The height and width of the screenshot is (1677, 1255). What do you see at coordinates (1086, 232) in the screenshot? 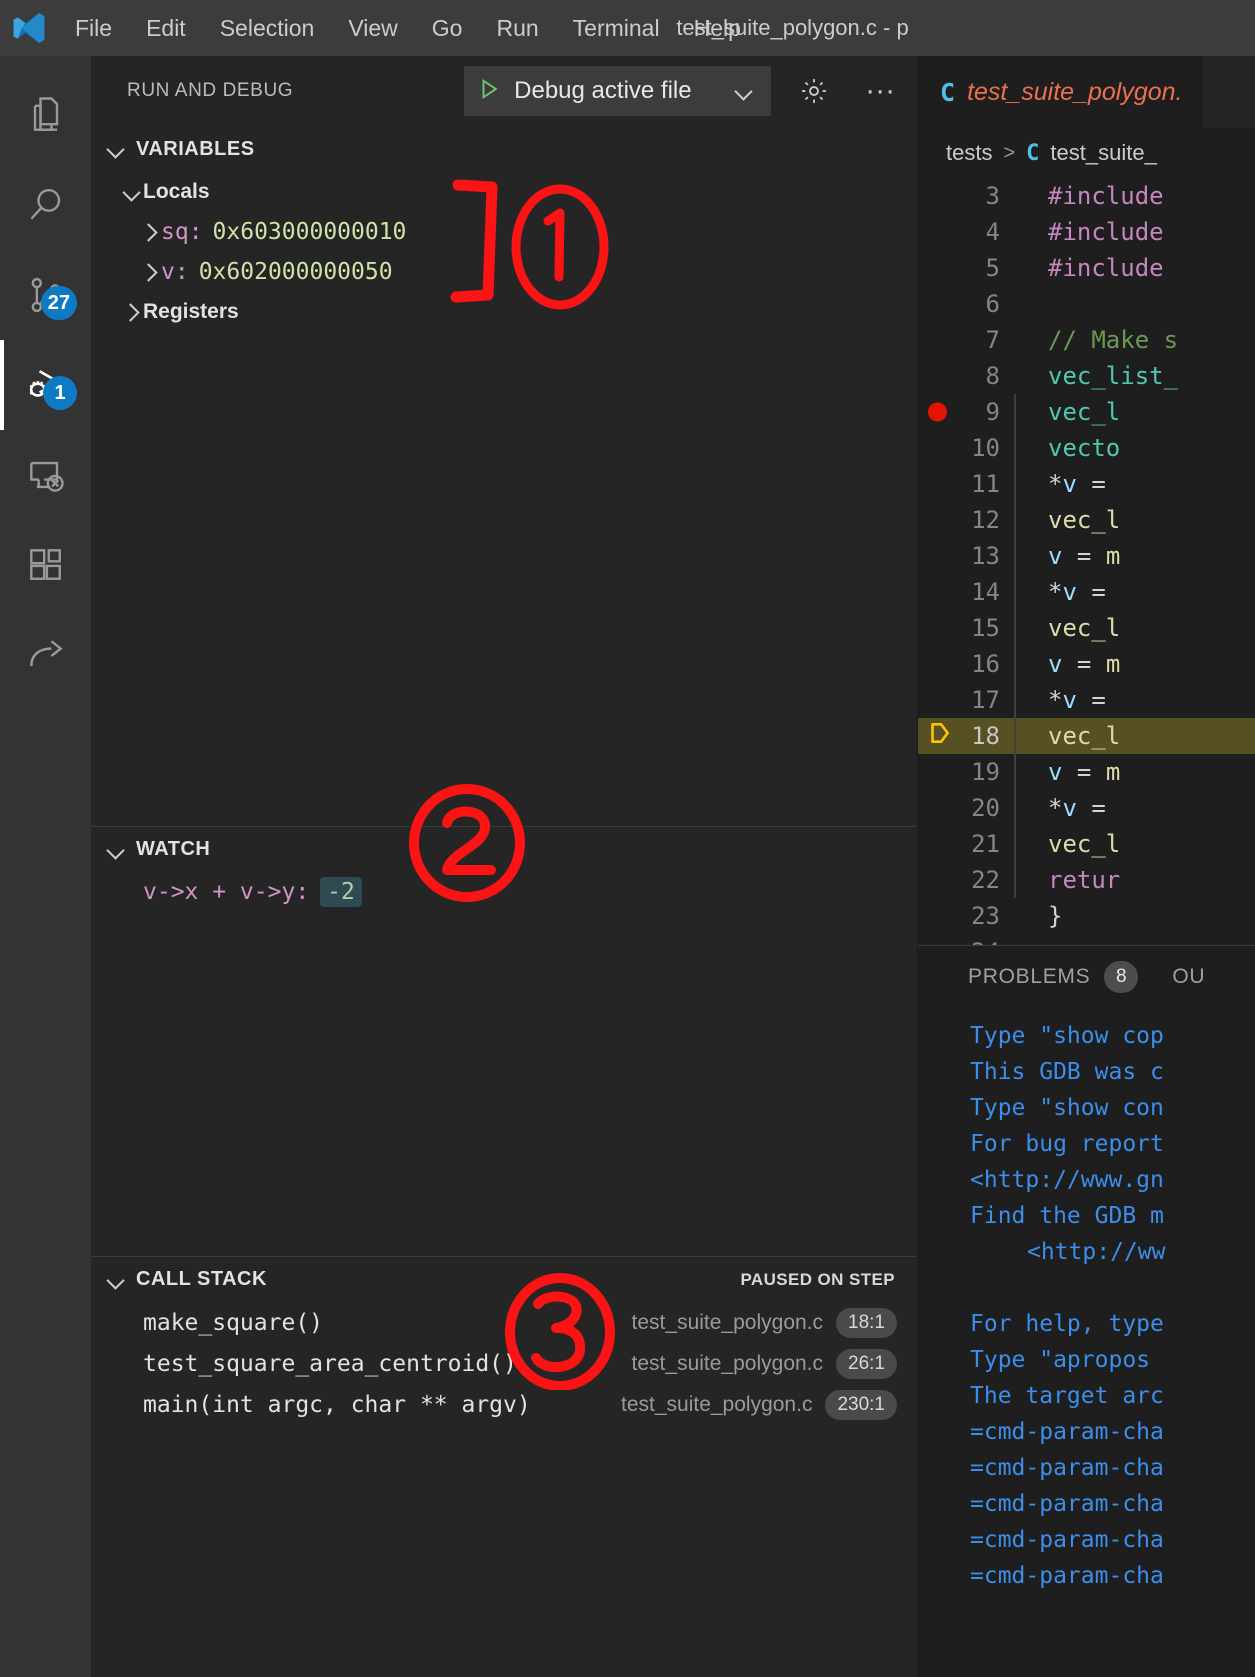
I see `code-line: 4 #include` at bounding box center [1086, 232].